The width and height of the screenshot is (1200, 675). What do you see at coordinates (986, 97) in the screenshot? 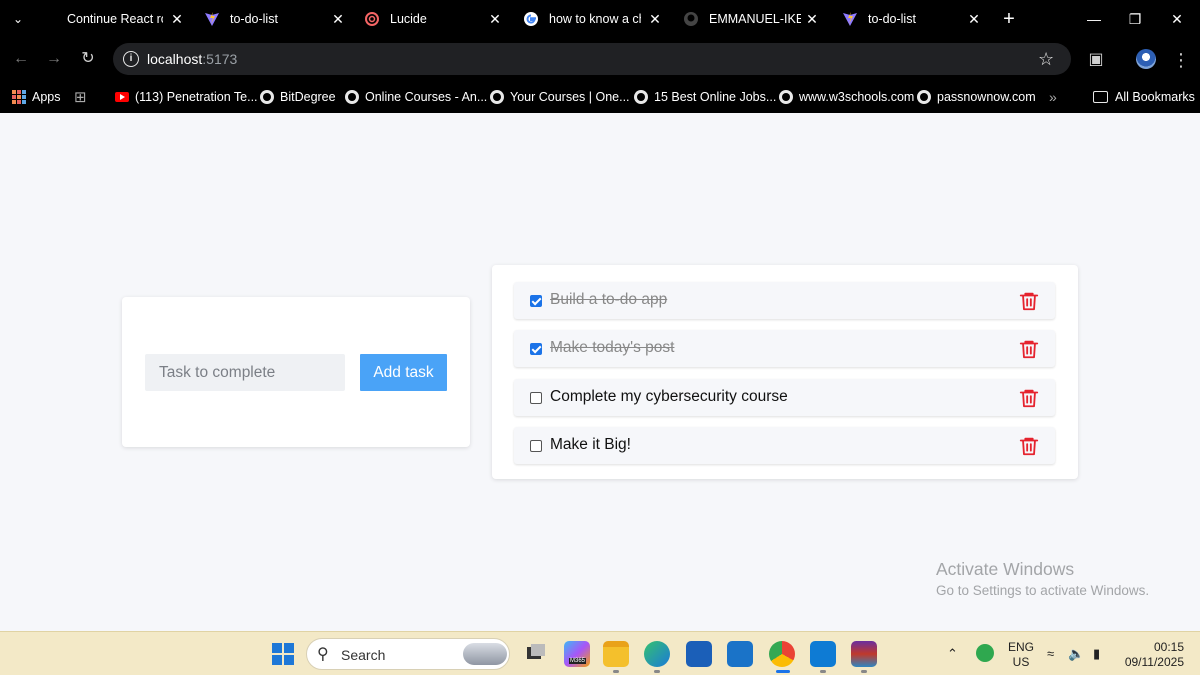
I see `bookmark-label: passnownow.com` at bounding box center [986, 97].